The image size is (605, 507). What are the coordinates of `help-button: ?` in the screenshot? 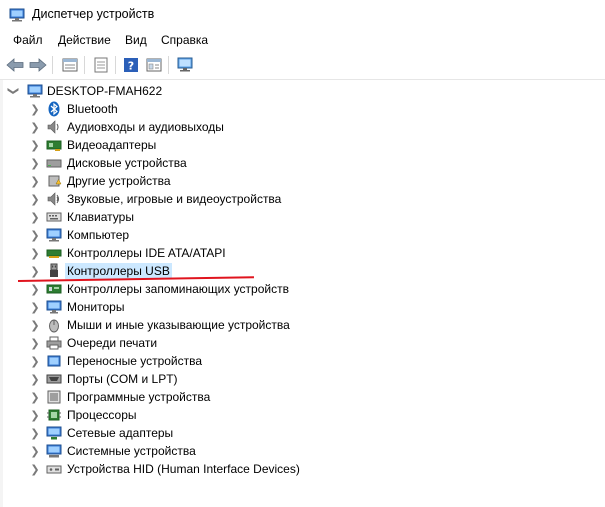 It's located at (131, 65).